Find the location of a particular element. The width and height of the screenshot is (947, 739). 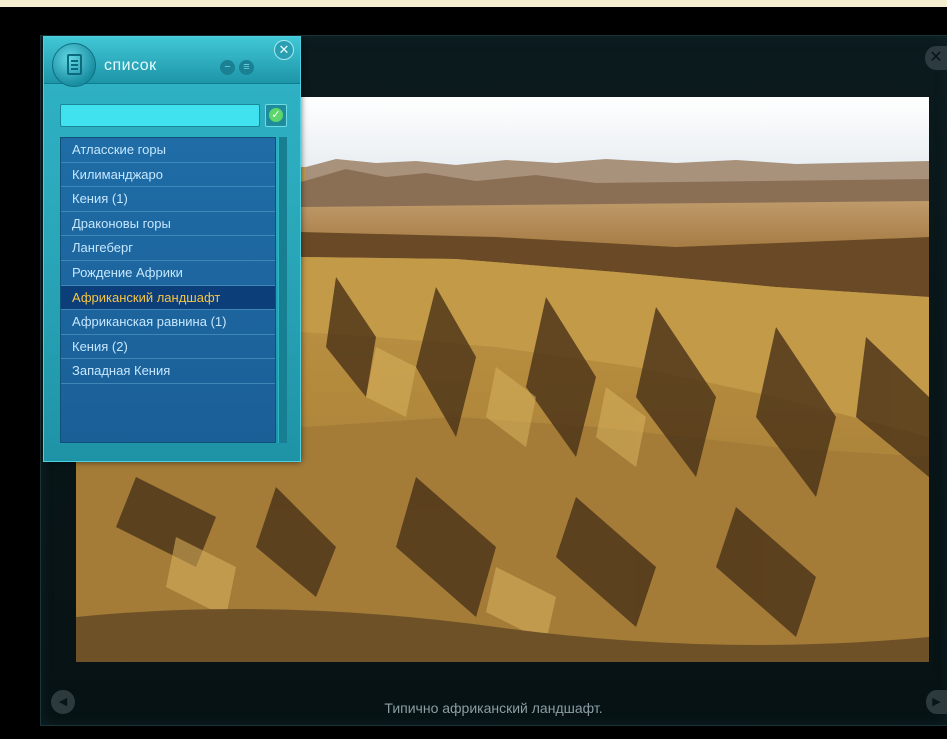

confirm-button: ✓ is located at coordinates (276, 115).